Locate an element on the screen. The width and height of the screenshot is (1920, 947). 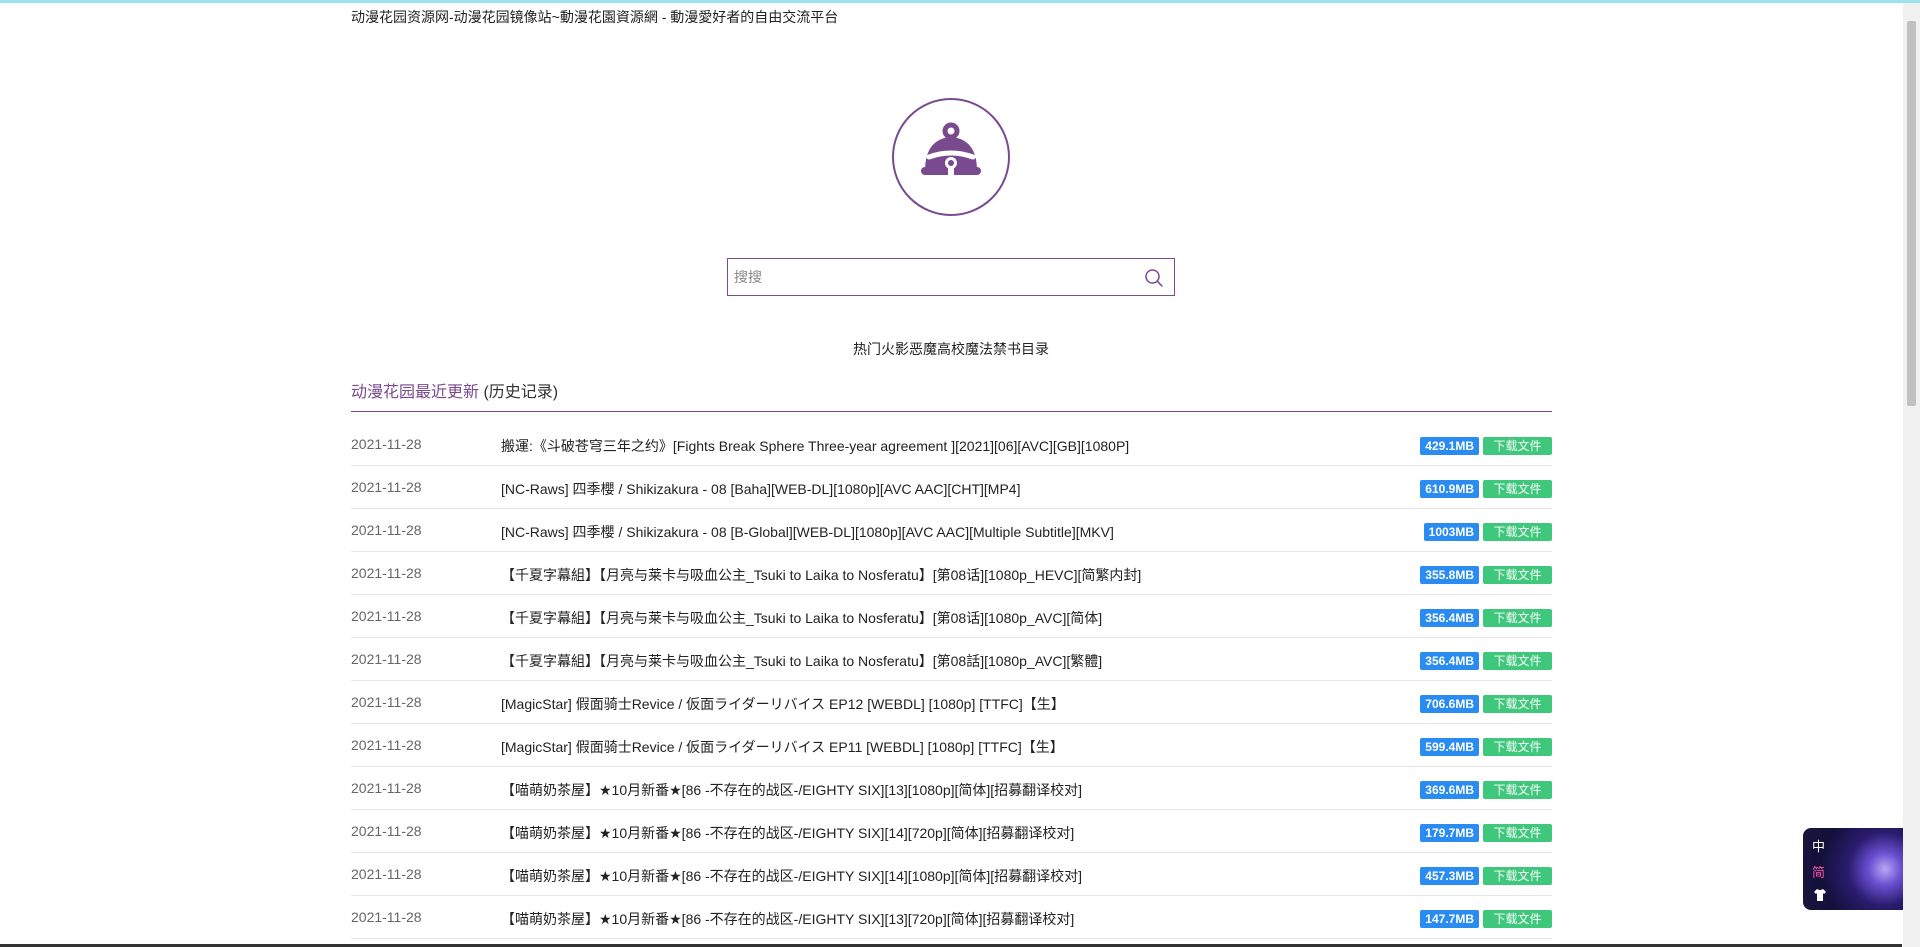
size-badge: 369.6MB is located at coordinates (1449, 790).